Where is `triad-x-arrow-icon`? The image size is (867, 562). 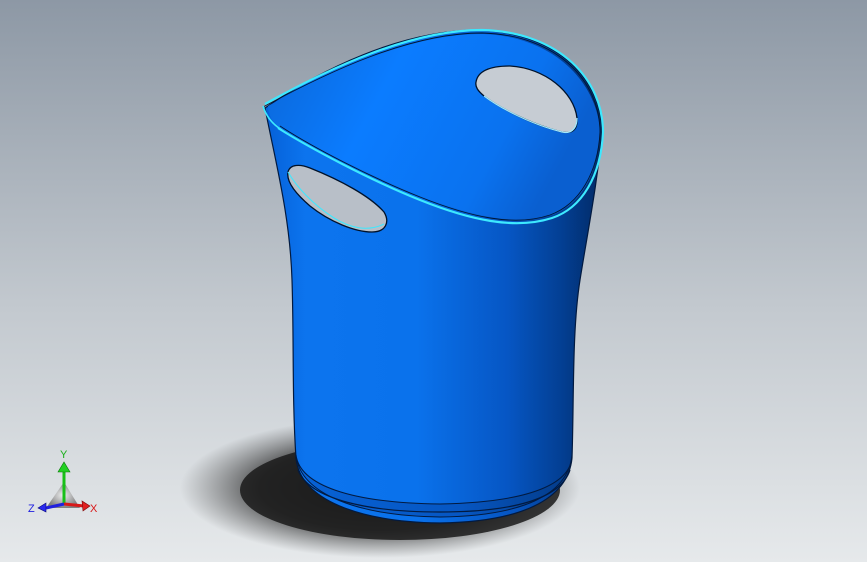
triad-x-arrow-icon is located at coordinates (86, 506).